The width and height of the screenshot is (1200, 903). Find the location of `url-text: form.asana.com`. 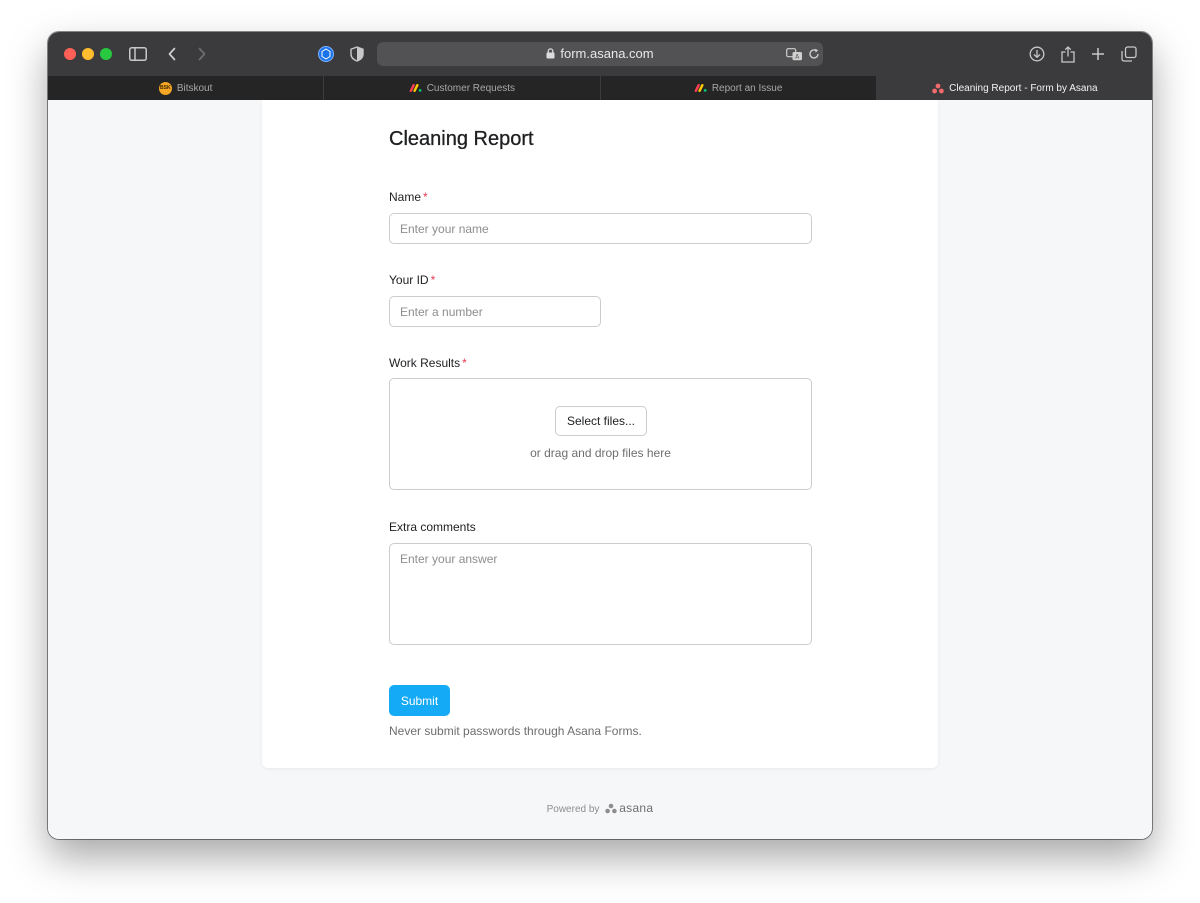

url-text: form.asana.com is located at coordinates (607, 53).